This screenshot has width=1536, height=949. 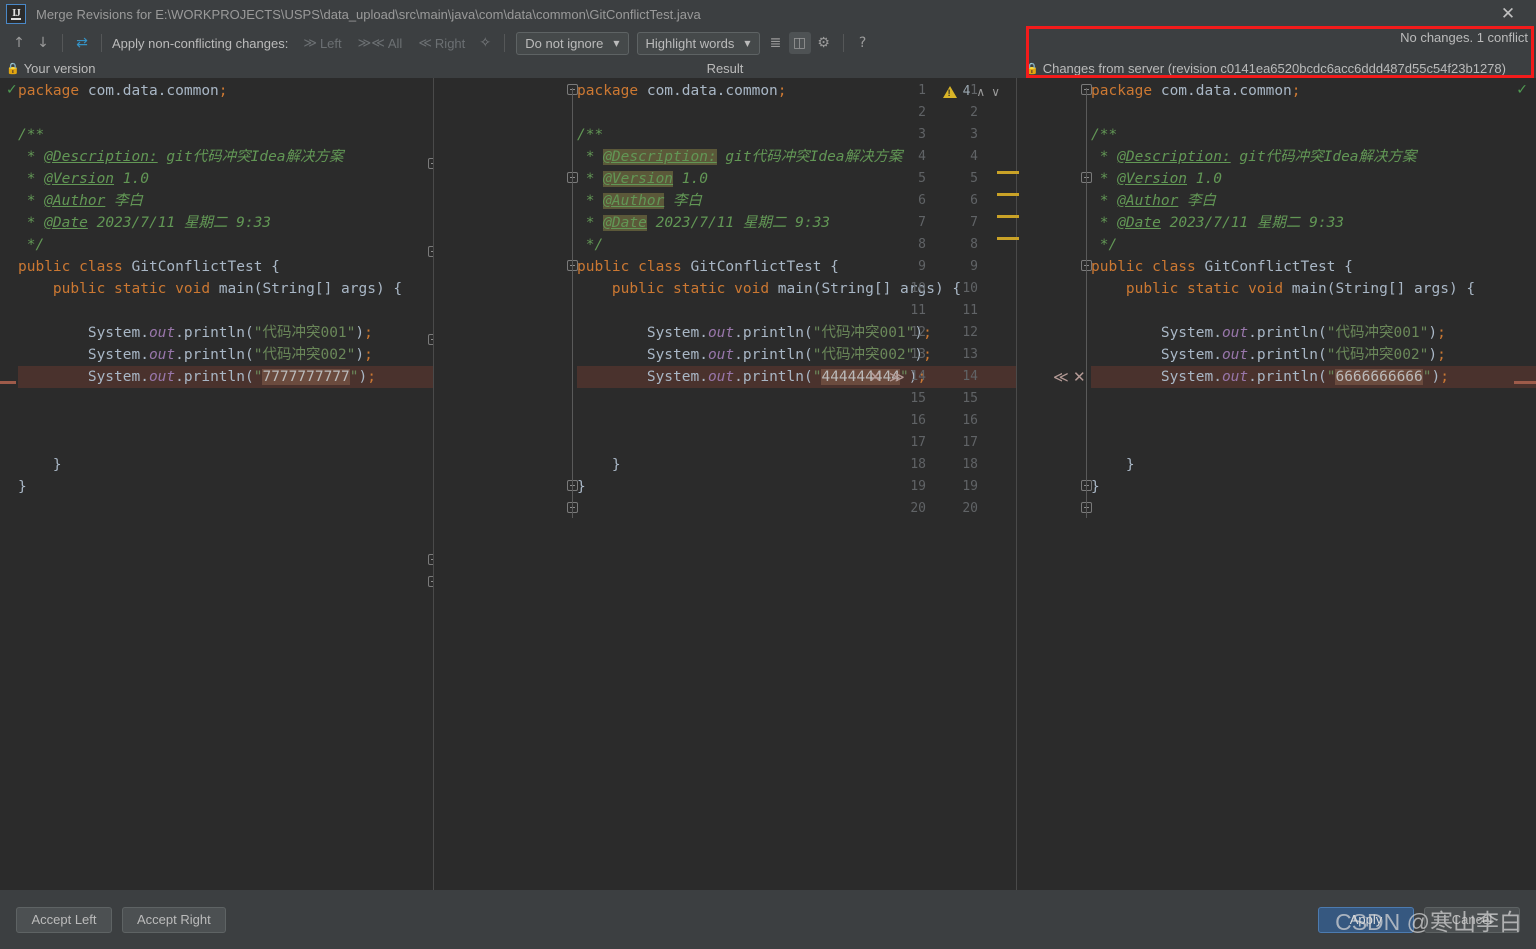 What do you see at coordinates (43, 43) in the screenshot?
I see `next-difference-icon: ↓` at bounding box center [43, 43].